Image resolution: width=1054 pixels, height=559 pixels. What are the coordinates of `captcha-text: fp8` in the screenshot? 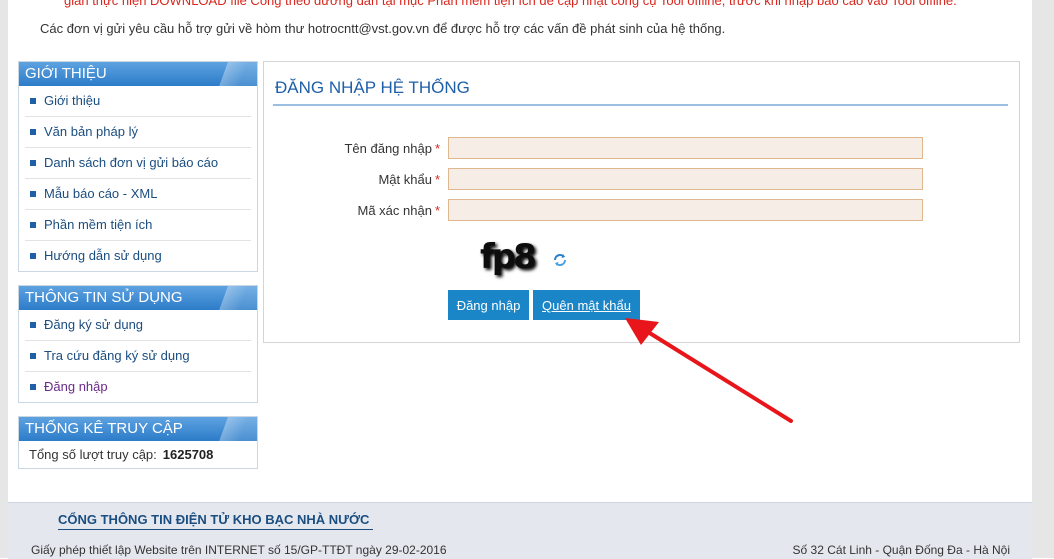 It's located at (507, 257).